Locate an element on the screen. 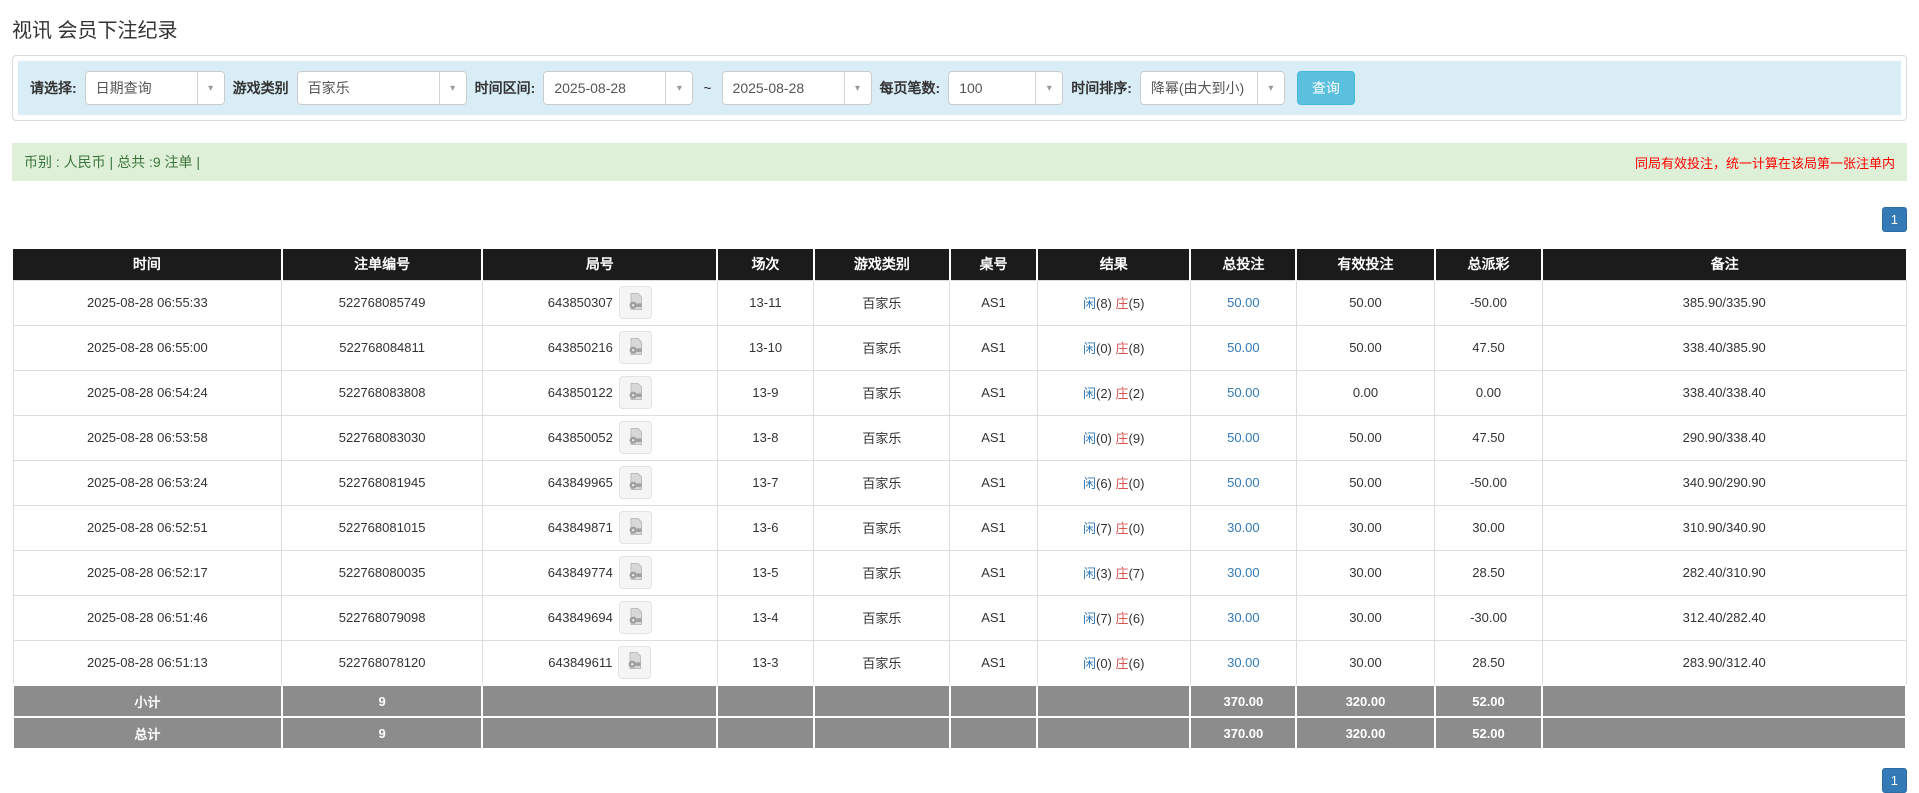 This screenshot has width=1919, height=793. summary-currency-count: 币别 : 人民币 | 总共 :9 注单 | is located at coordinates (112, 162).